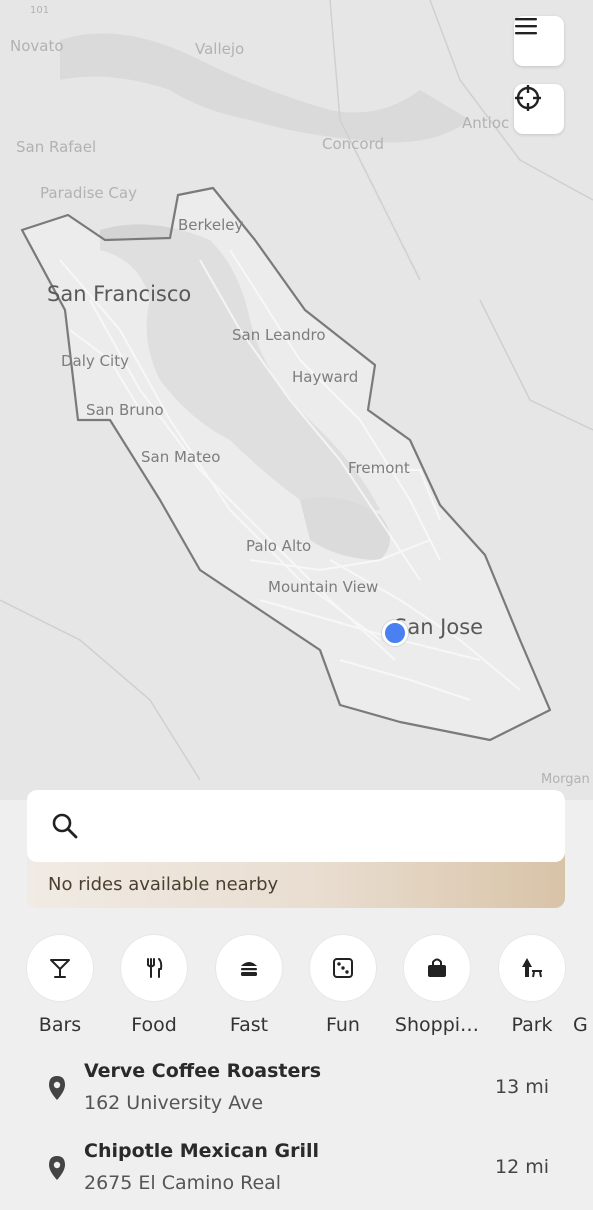 The height and width of the screenshot is (1210, 593). Describe the element at coordinates (521, 1167) in the screenshot. I see `place-distance: 12 mi` at that location.